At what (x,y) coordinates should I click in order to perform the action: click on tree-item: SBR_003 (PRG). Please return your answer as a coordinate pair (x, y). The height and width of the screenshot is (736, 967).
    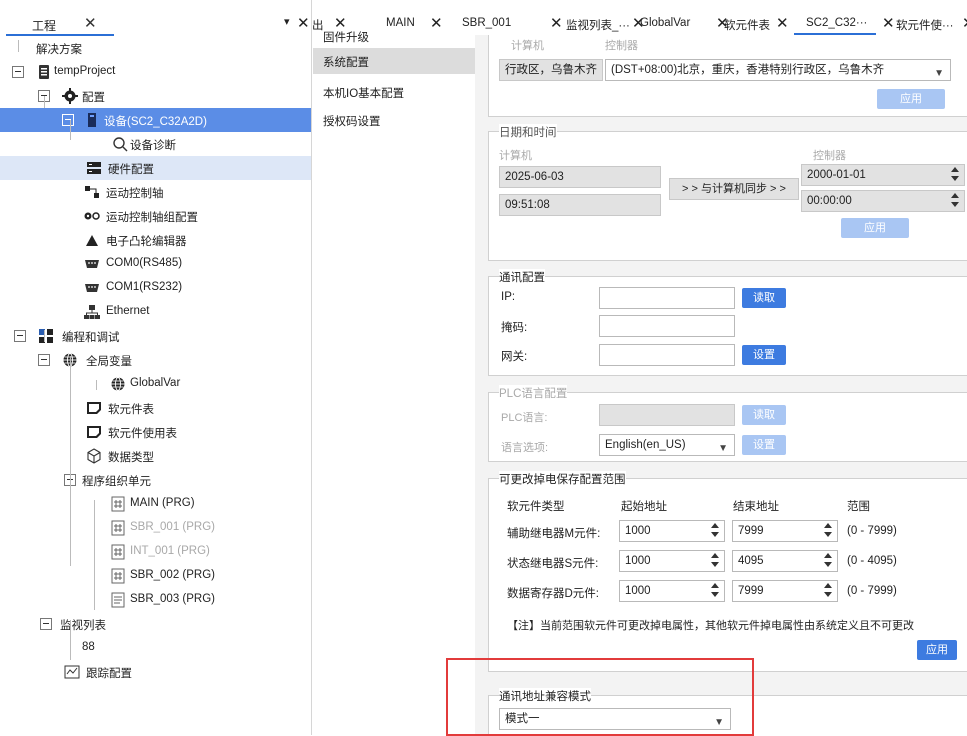
    Looking at the image, I should click on (155, 600).